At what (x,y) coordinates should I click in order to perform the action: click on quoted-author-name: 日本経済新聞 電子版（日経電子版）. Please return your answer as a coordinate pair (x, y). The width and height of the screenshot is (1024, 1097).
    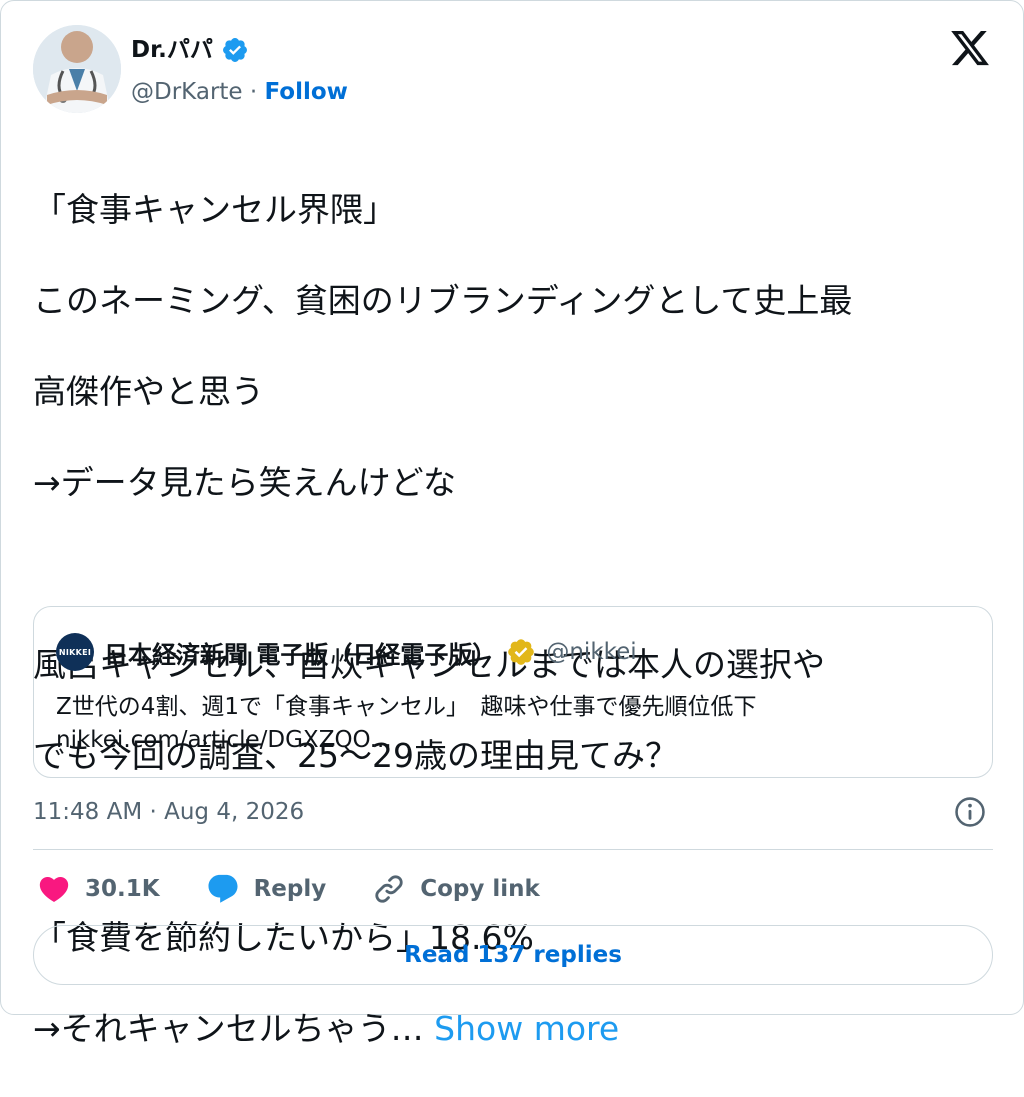
    Looking at the image, I should click on (300, 652).